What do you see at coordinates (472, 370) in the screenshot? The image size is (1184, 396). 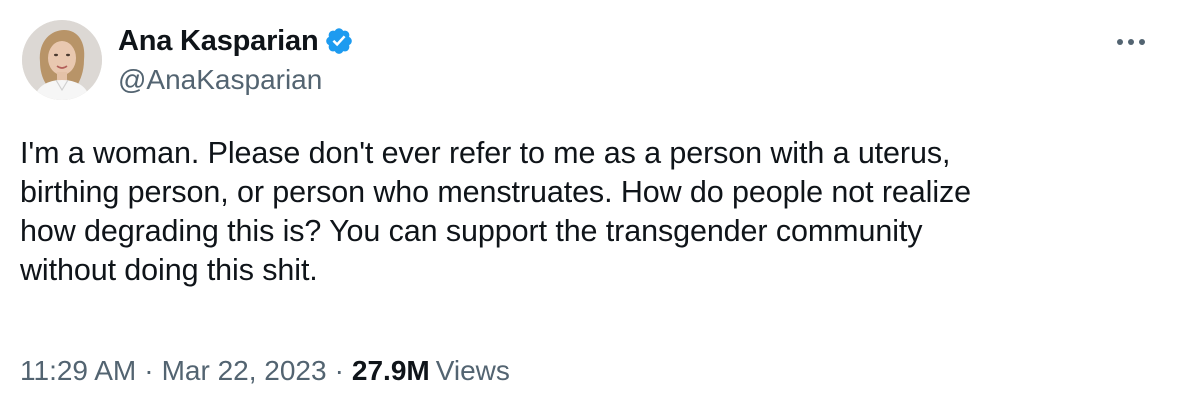 I see `views-label: Views` at bounding box center [472, 370].